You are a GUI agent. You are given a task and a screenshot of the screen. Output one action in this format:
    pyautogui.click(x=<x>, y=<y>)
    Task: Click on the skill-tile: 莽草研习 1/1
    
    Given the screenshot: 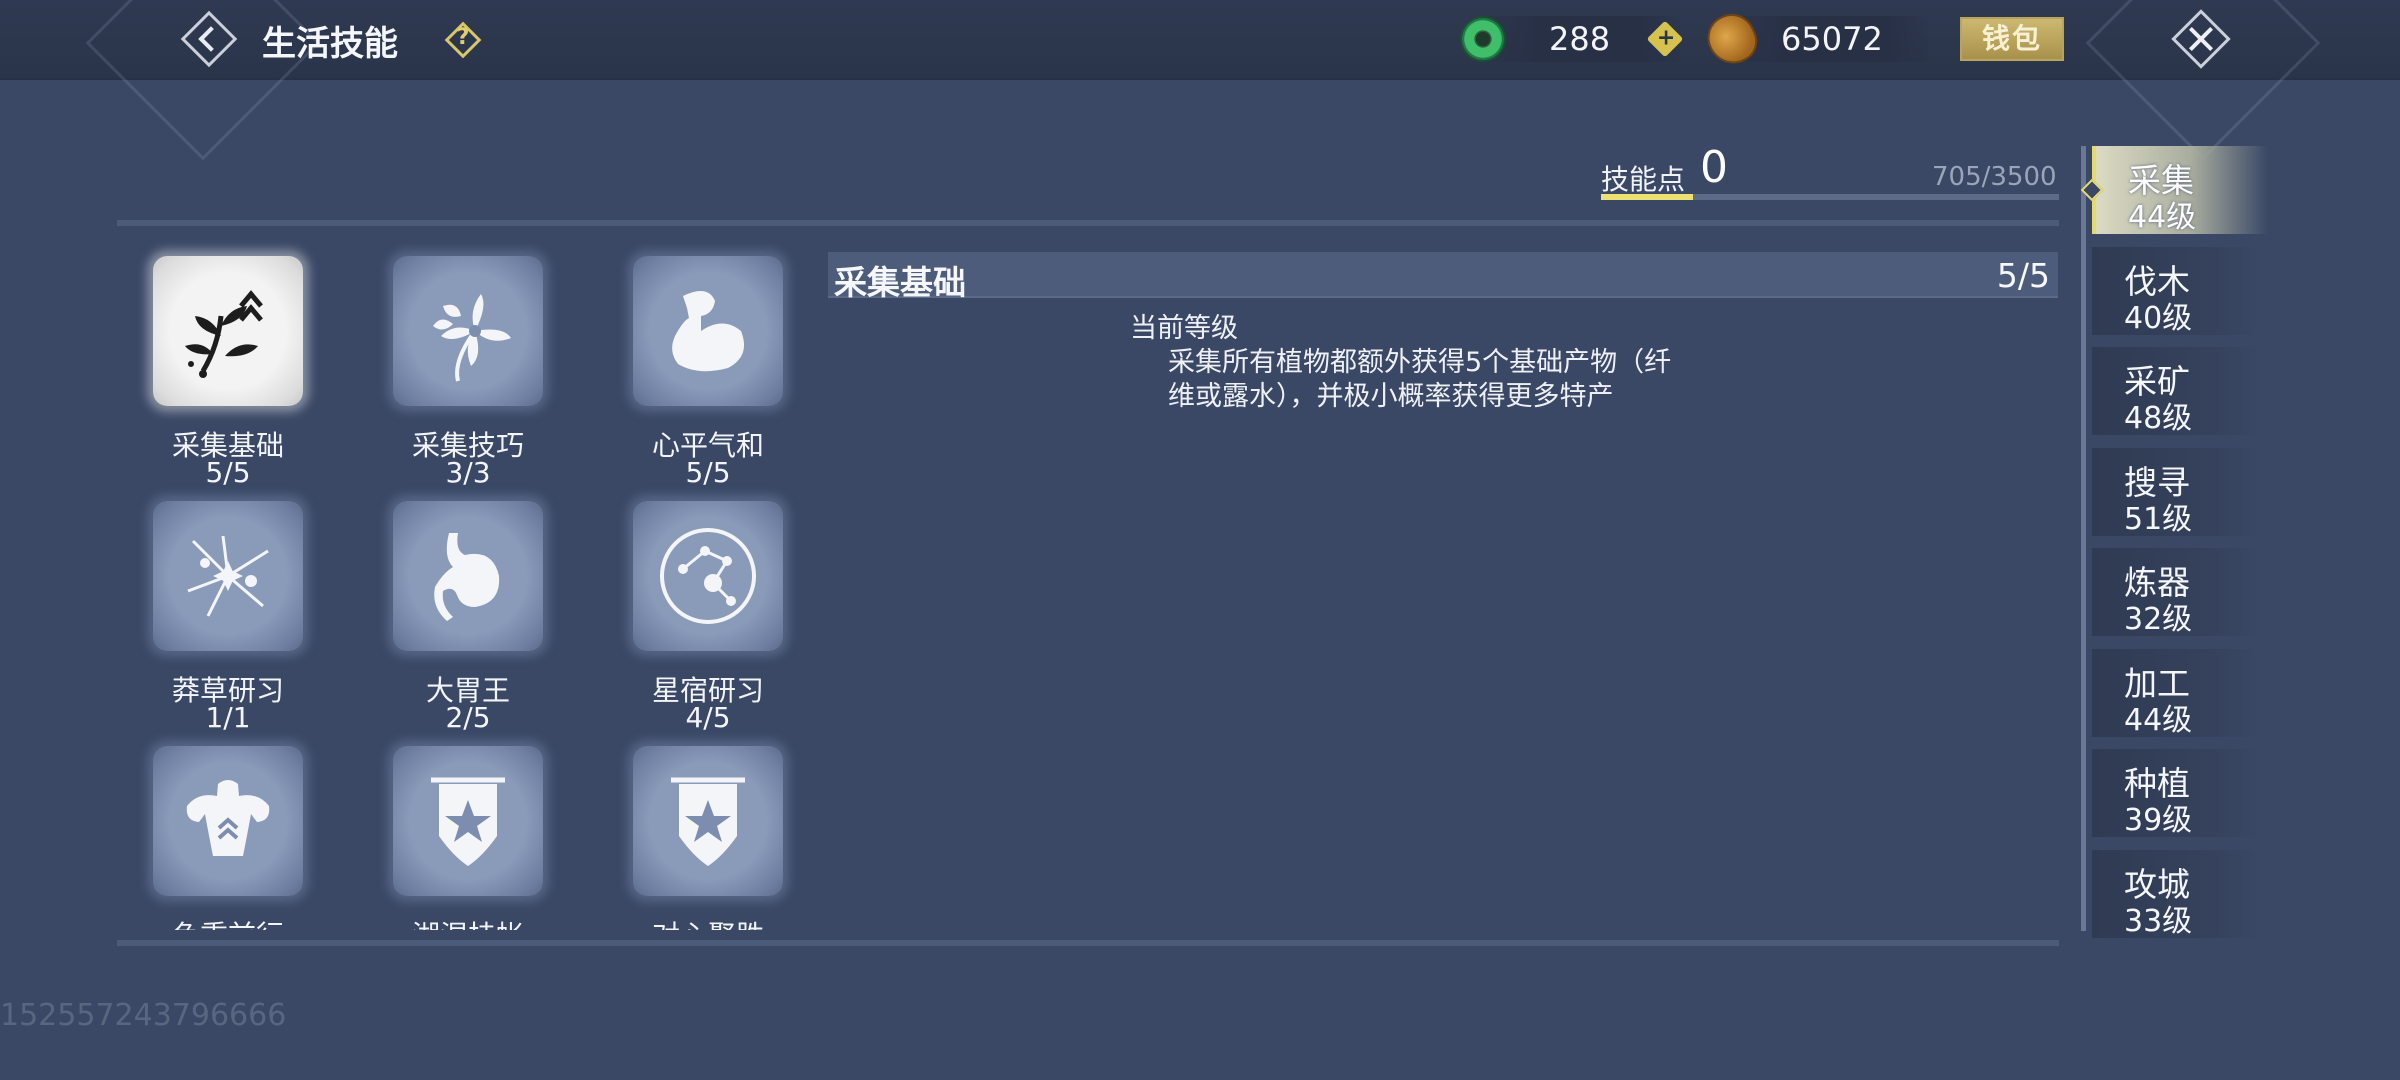 What is the action you would take?
    pyautogui.click(x=217, y=607)
    